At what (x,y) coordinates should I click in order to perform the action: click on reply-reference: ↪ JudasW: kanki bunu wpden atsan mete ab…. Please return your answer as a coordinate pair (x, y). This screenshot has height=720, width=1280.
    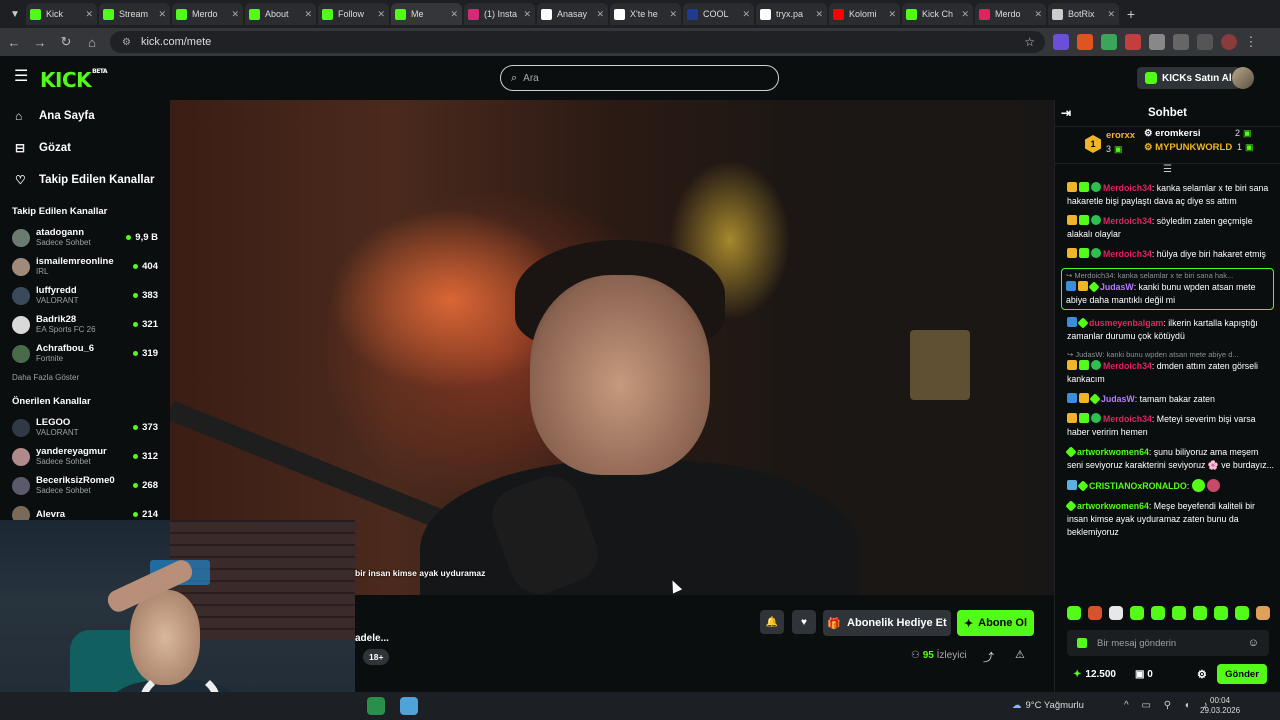
    Looking at the image, I should click on (1170, 354).